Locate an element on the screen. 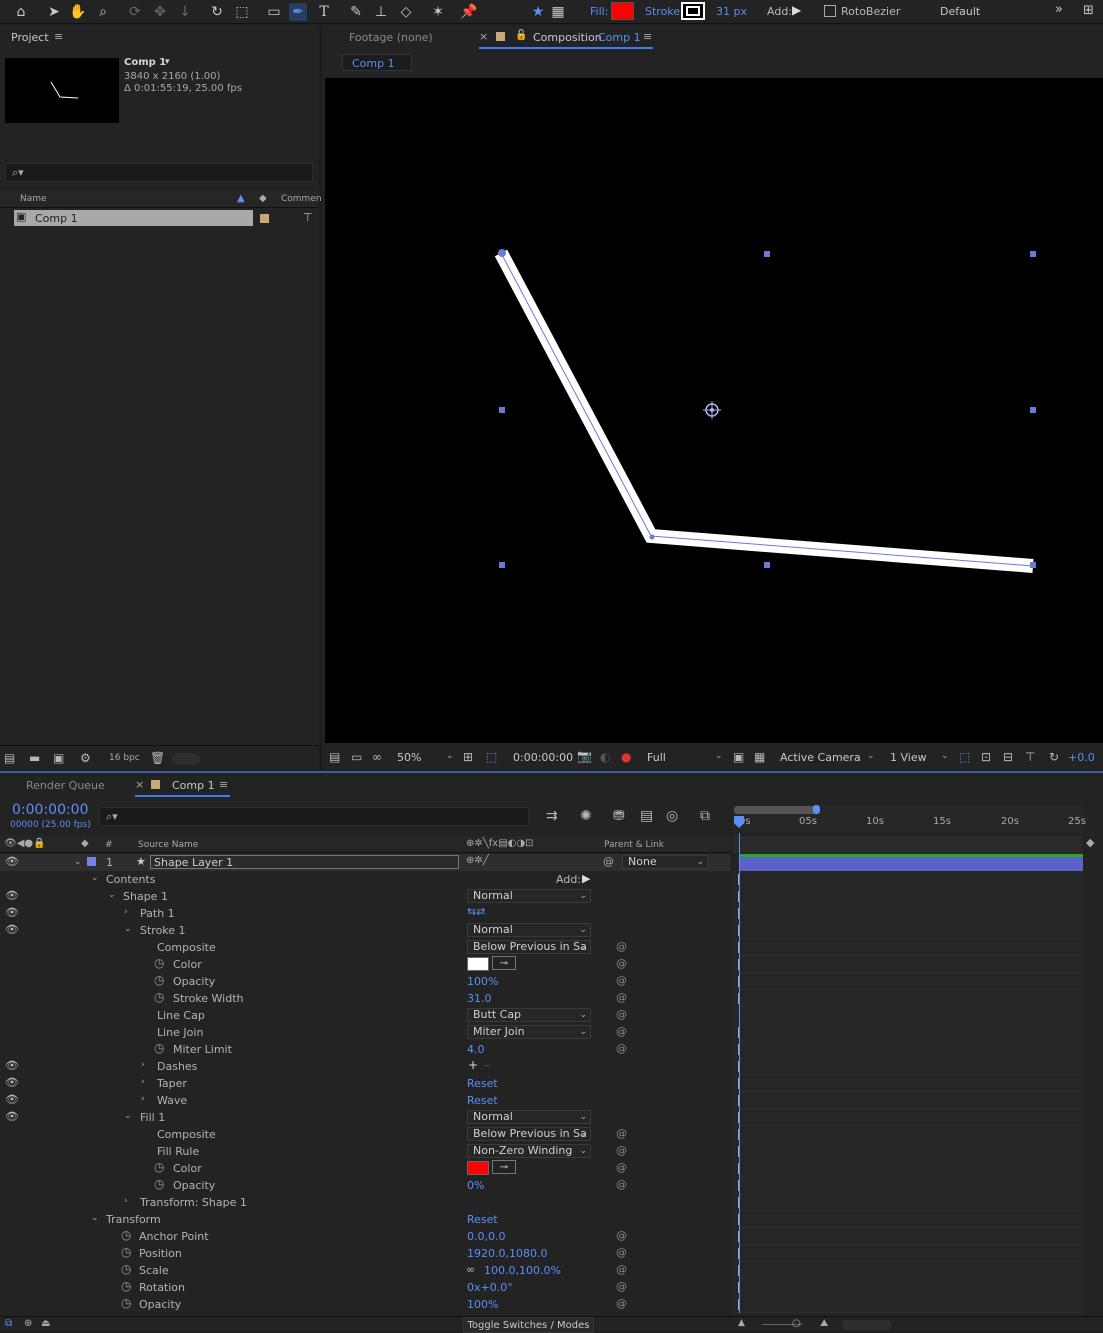 The image size is (1103, 1333). zoom-out-icon: ▲ is located at coordinates (741, 1323).